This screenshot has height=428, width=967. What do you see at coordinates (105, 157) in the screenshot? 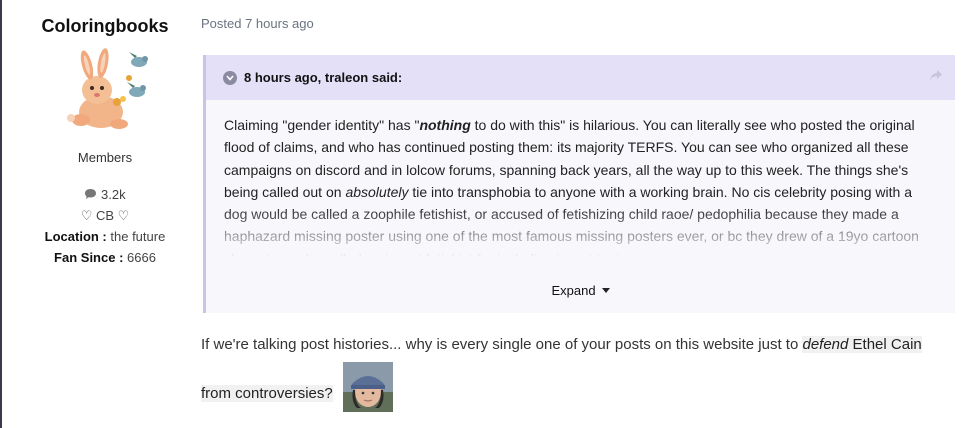
I see `member-group: Members` at bounding box center [105, 157].